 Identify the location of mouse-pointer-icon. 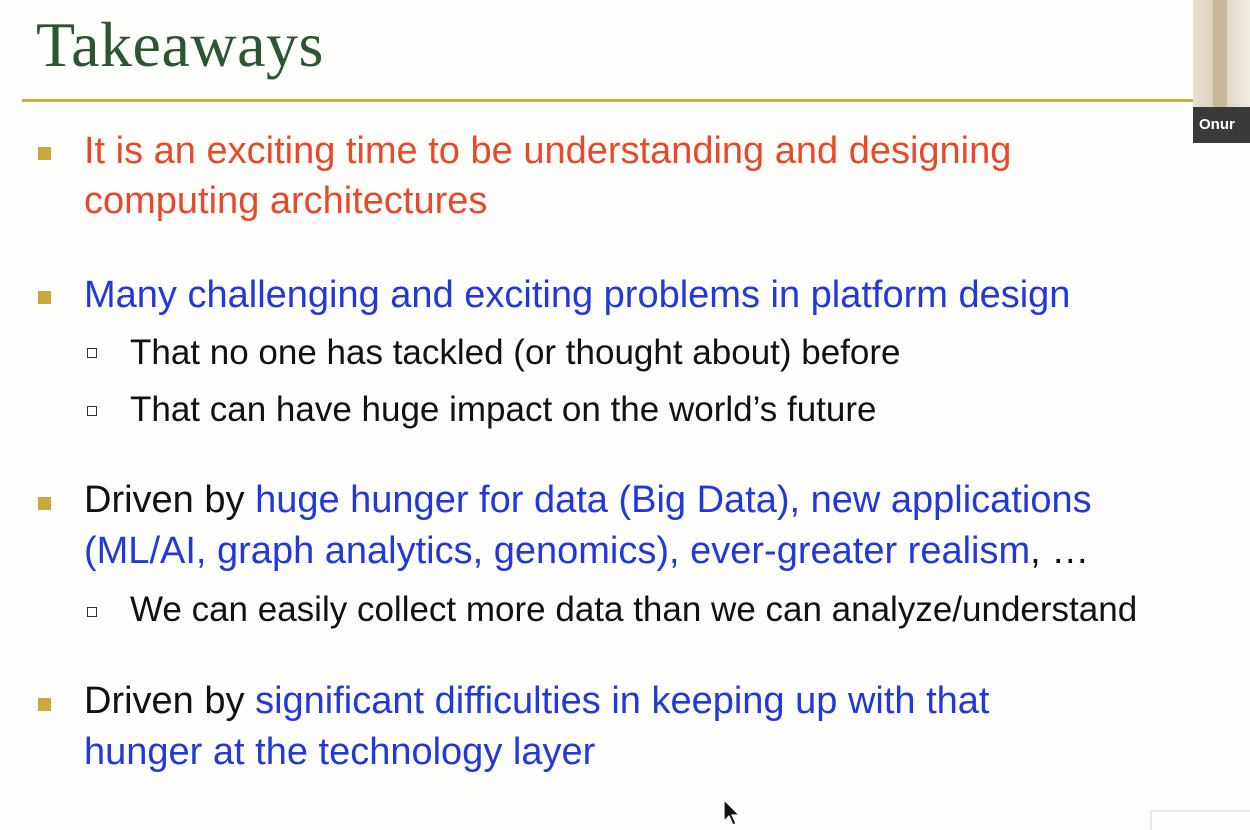
(732, 812).